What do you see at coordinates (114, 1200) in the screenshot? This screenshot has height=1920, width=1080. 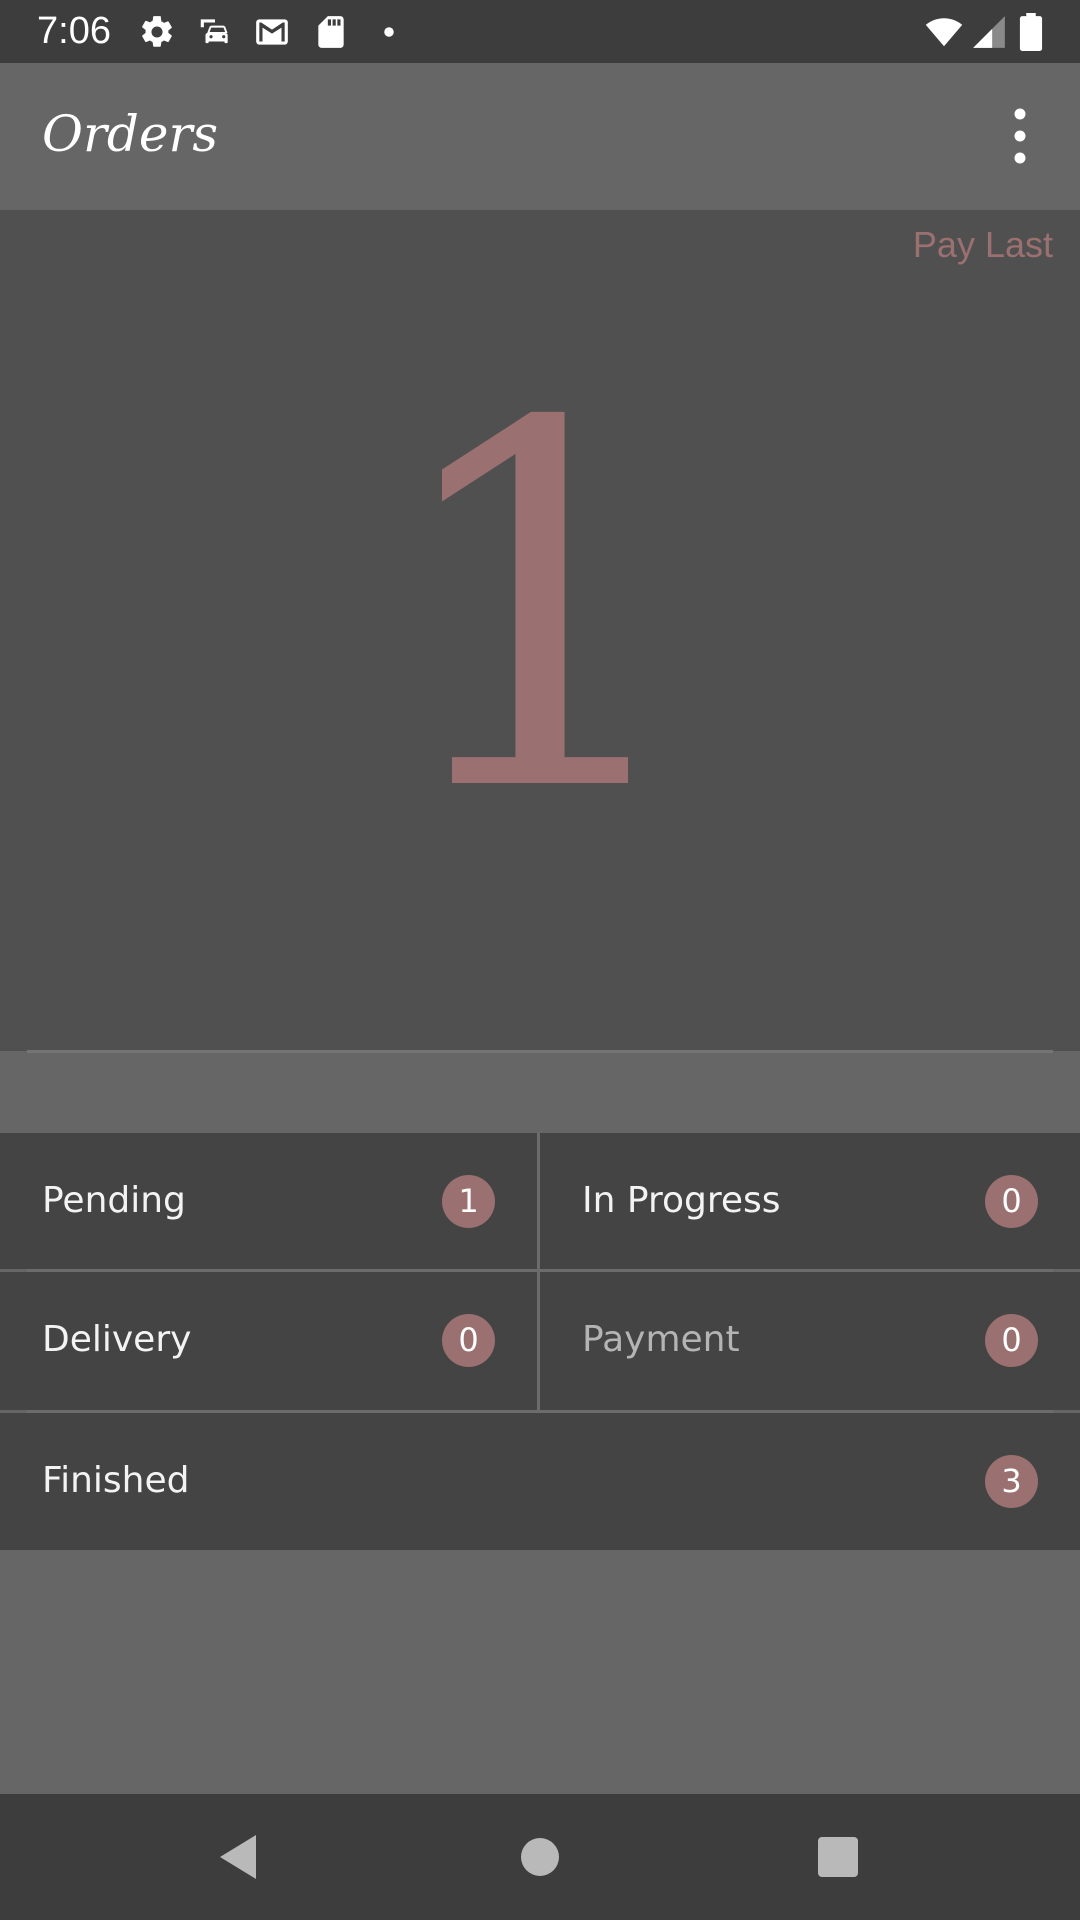 I see `status-label: Pending` at bounding box center [114, 1200].